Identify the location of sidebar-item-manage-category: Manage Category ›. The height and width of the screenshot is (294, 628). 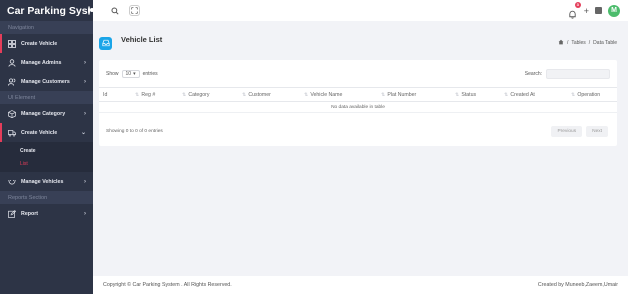
(46, 113).